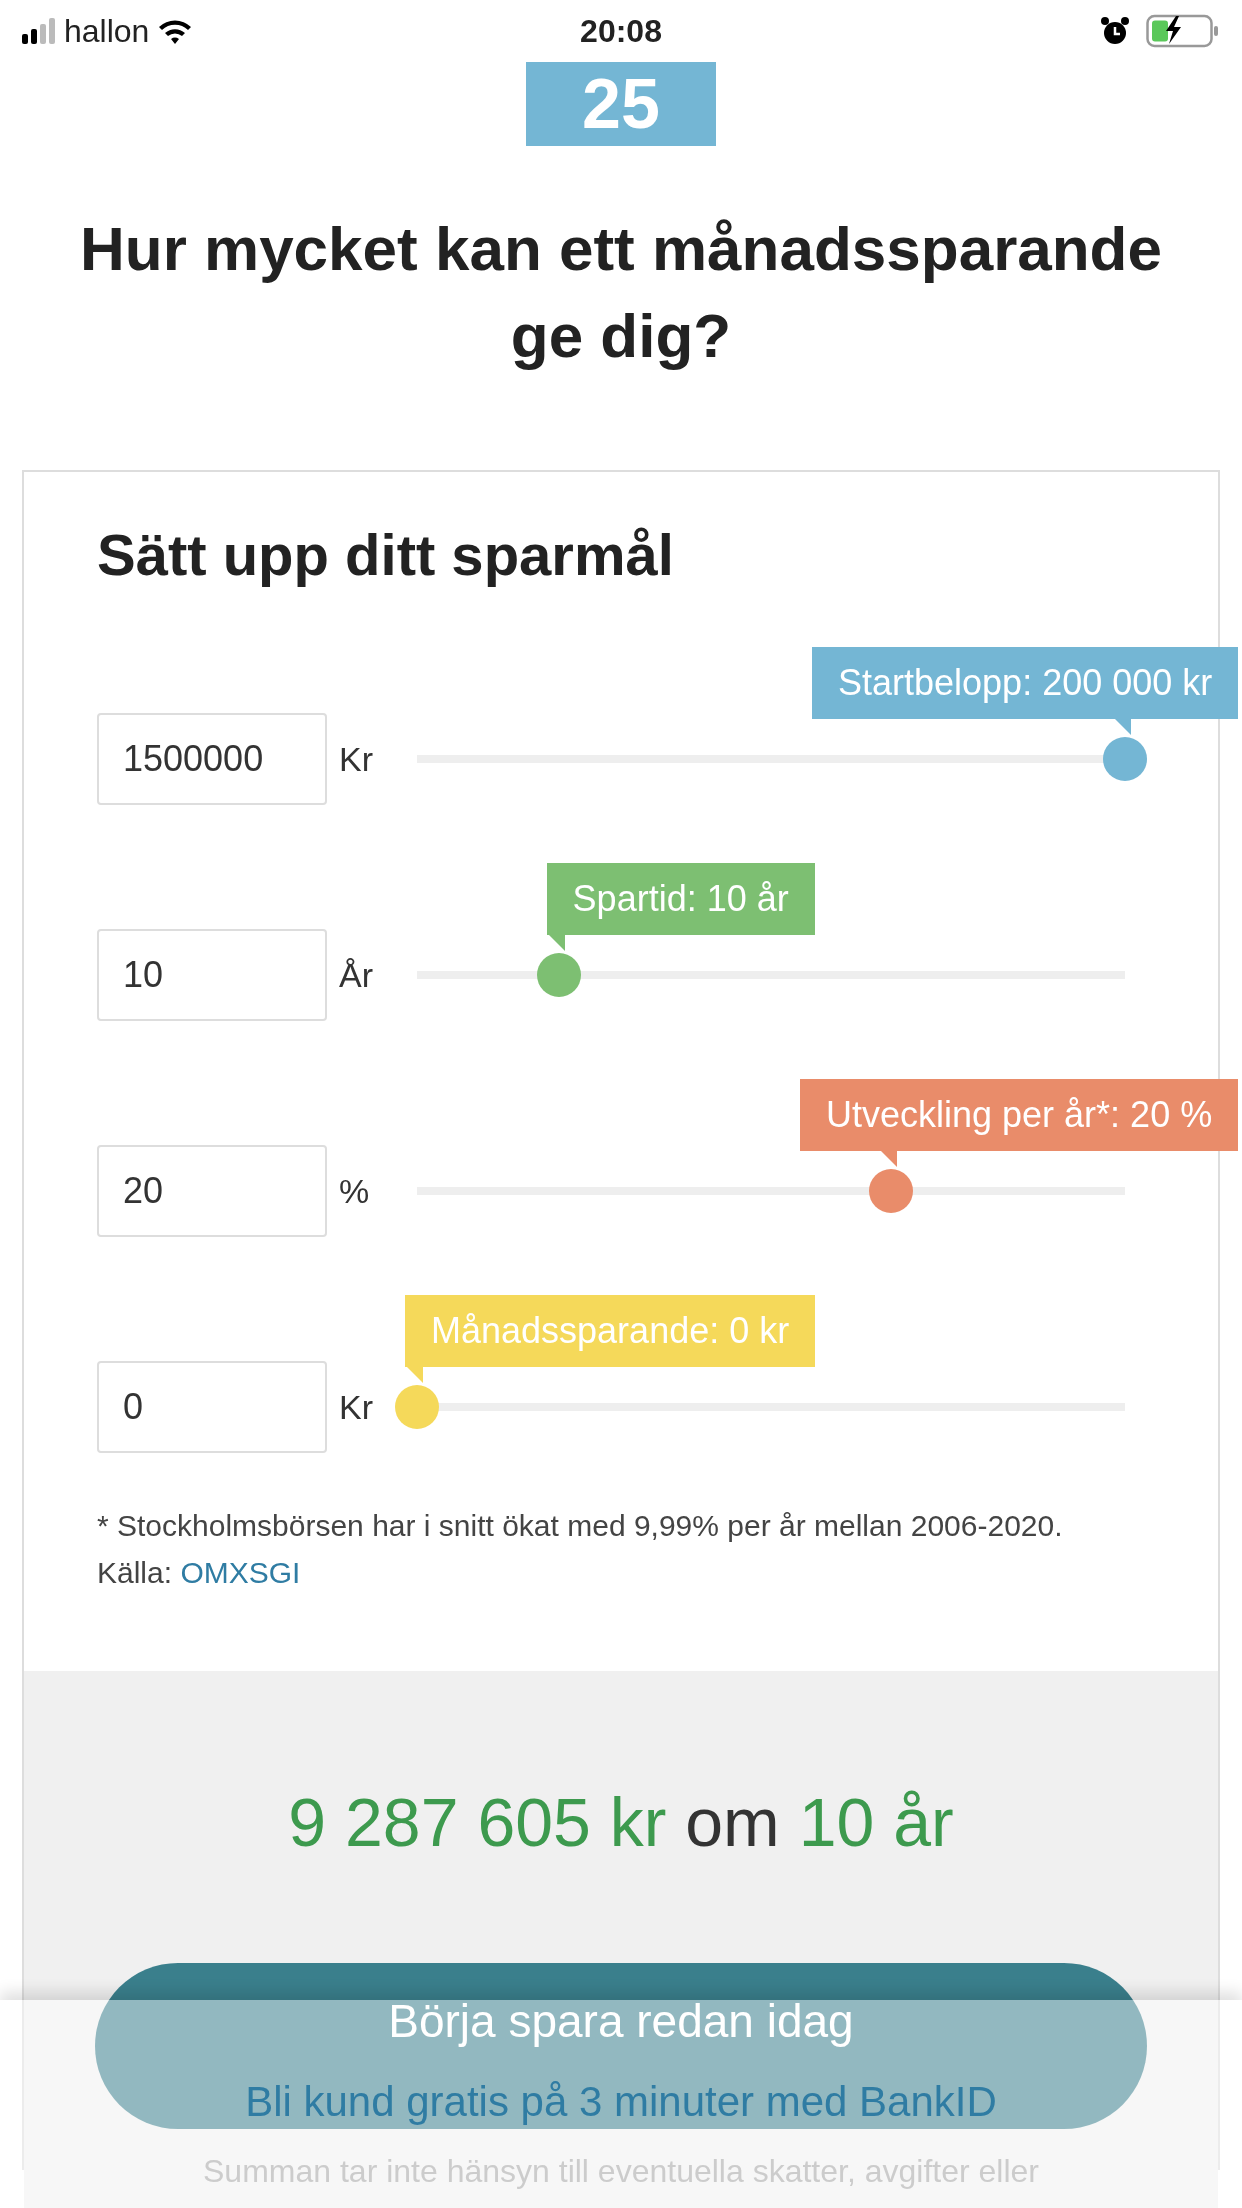  What do you see at coordinates (354, 1191) in the screenshot?
I see `unit-label: %` at bounding box center [354, 1191].